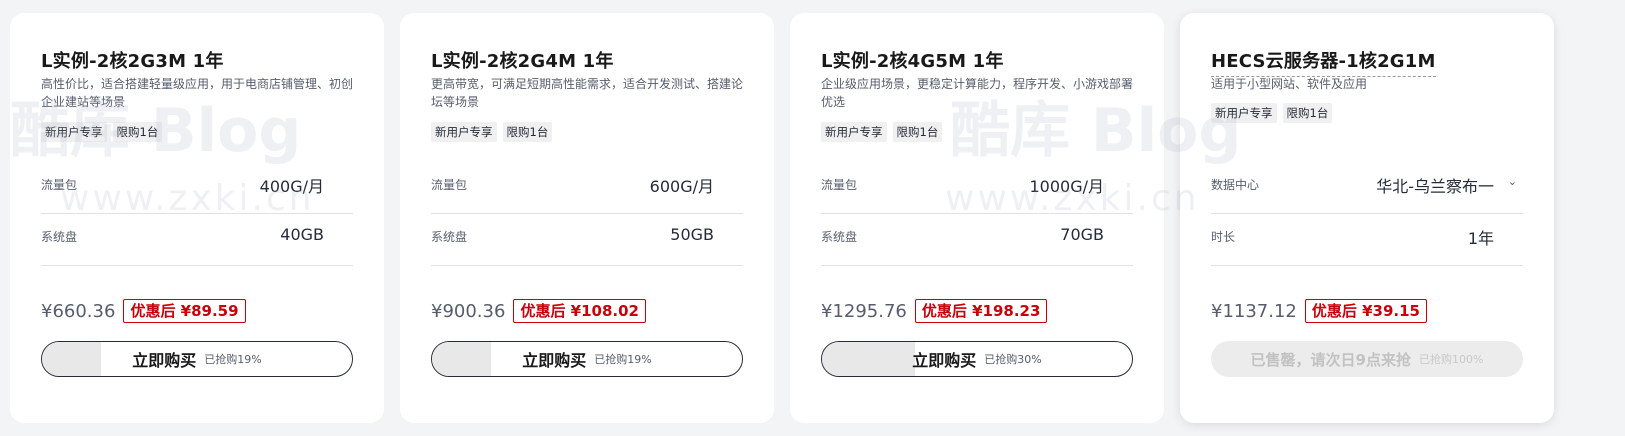  Describe the element at coordinates (1013, 359) in the screenshot. I see `purchase-progress-text: 已抢购30%` at that location.